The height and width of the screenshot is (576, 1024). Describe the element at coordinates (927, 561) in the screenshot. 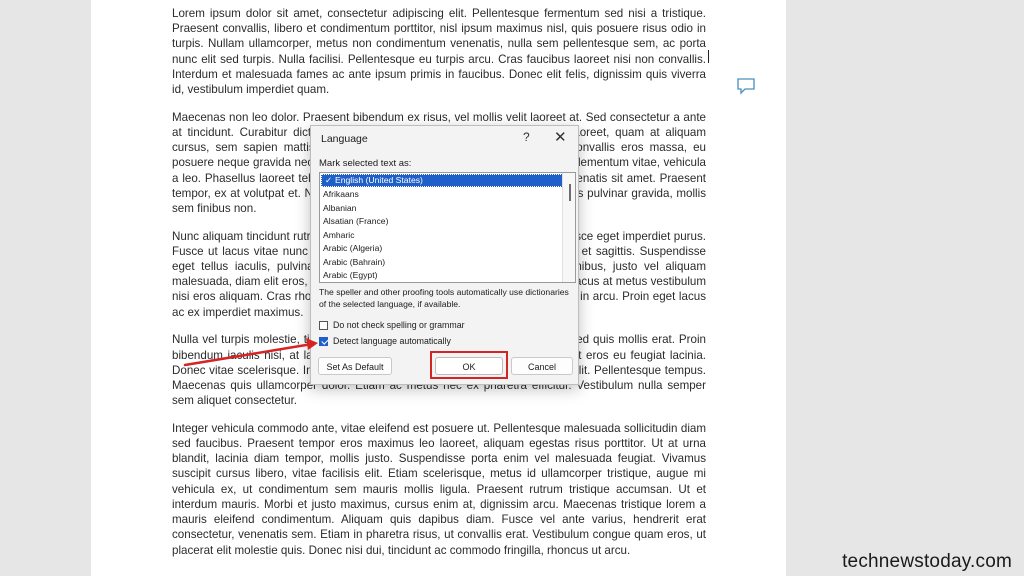

I see `site-watermark: technewstoday.com` at that location.